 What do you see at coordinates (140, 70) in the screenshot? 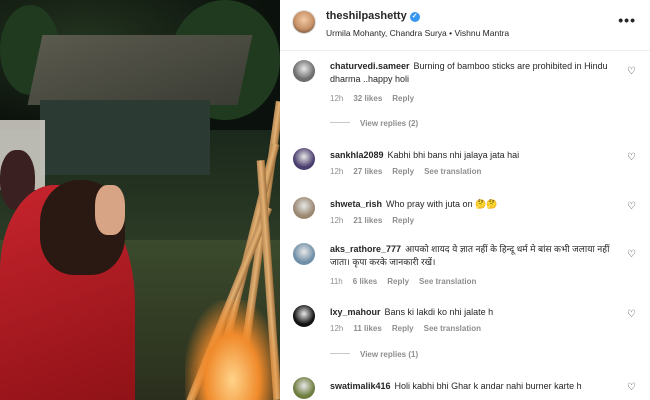
I see `video-roof` at bounding box center [140, 70].